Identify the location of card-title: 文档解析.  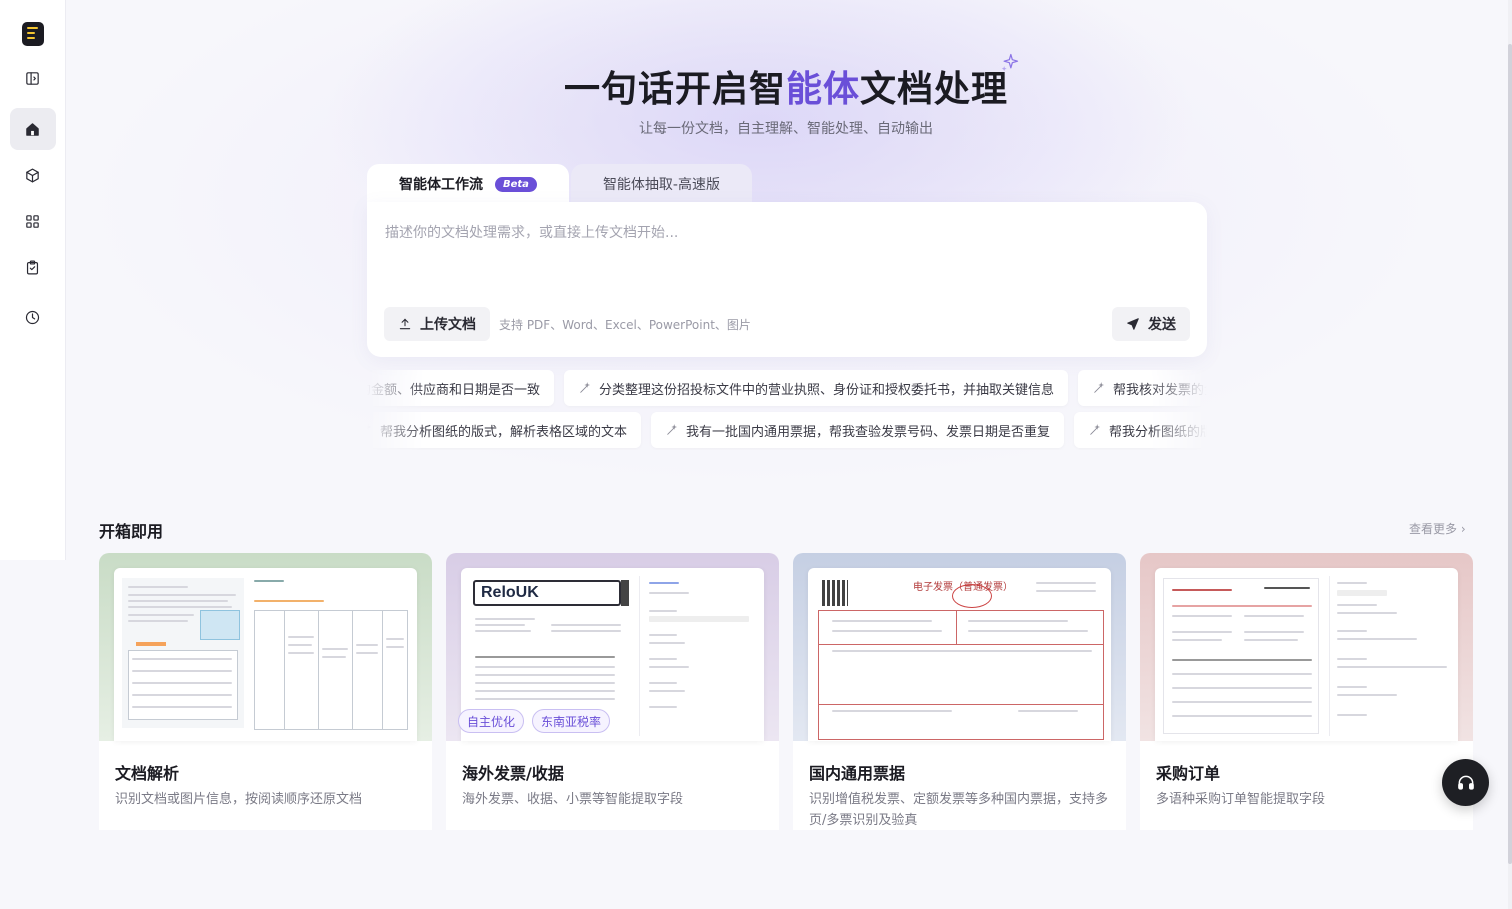
(147, 773).